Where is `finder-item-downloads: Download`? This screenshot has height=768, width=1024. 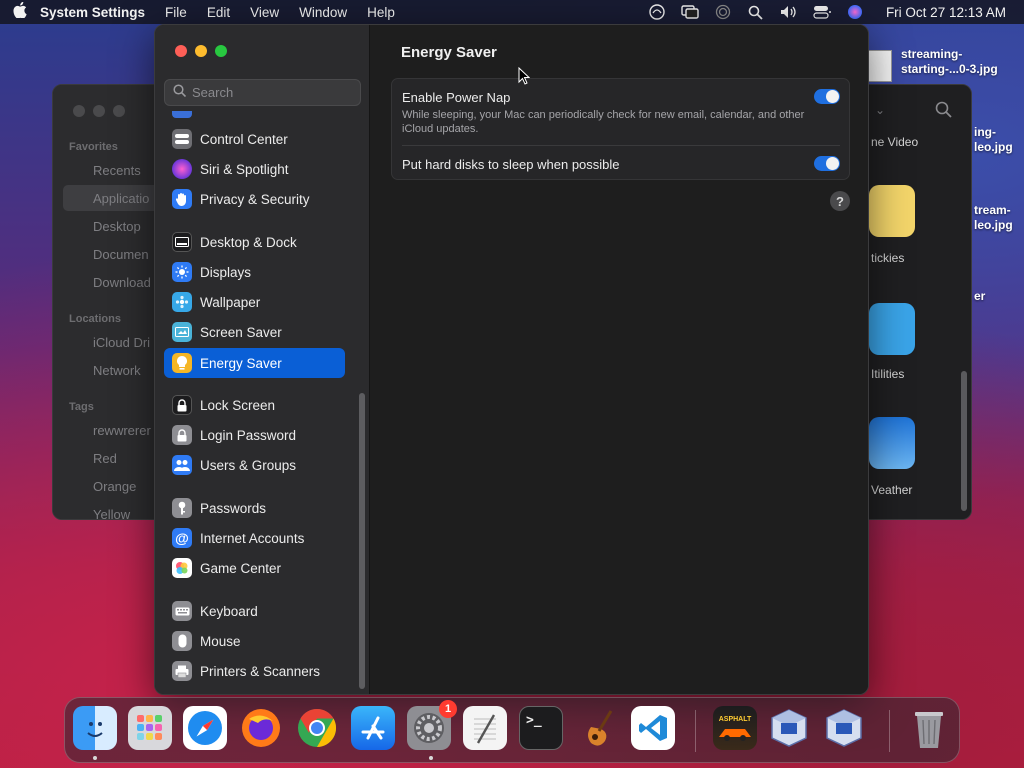
finder-item-downloads: Download is located at coordinates (122, 282).